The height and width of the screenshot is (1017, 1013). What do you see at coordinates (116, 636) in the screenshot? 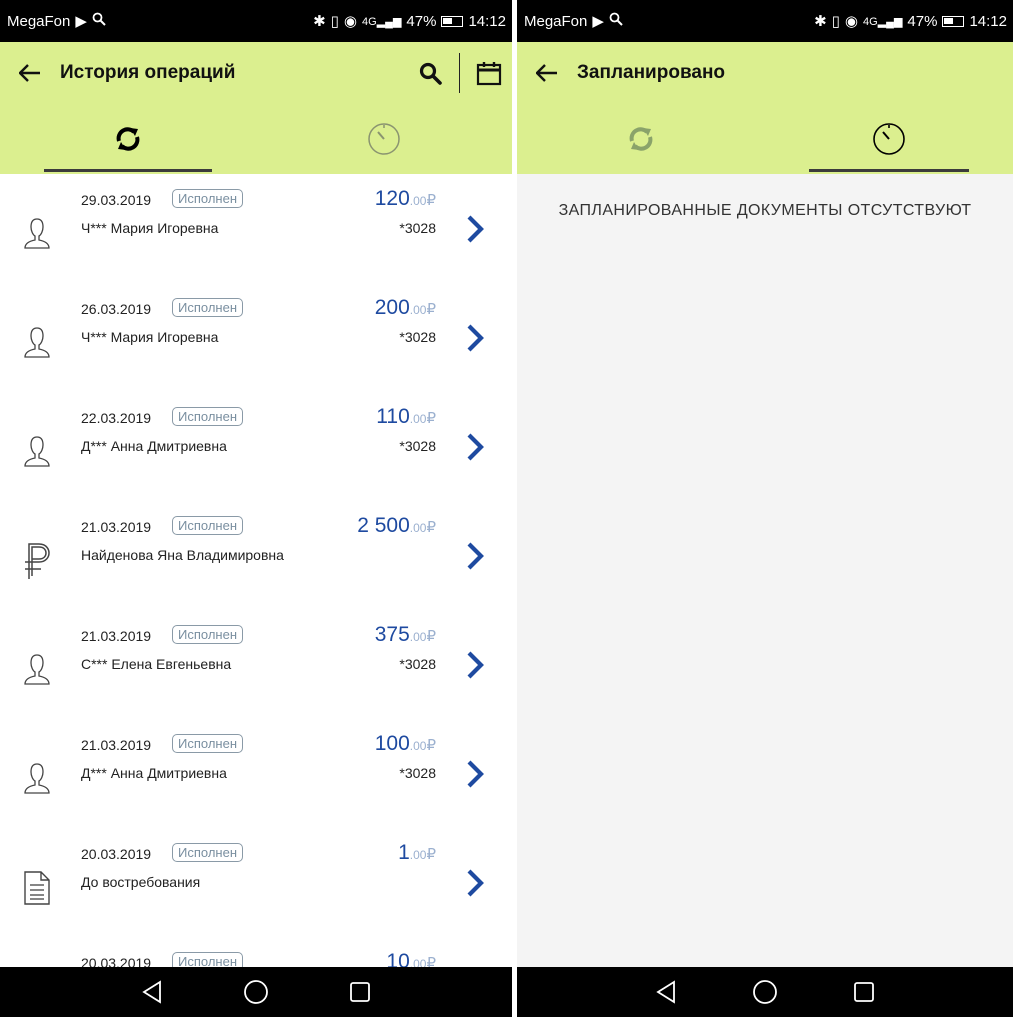
I see `operation-date: 21.03.2019` at bounding box center [116, 636].